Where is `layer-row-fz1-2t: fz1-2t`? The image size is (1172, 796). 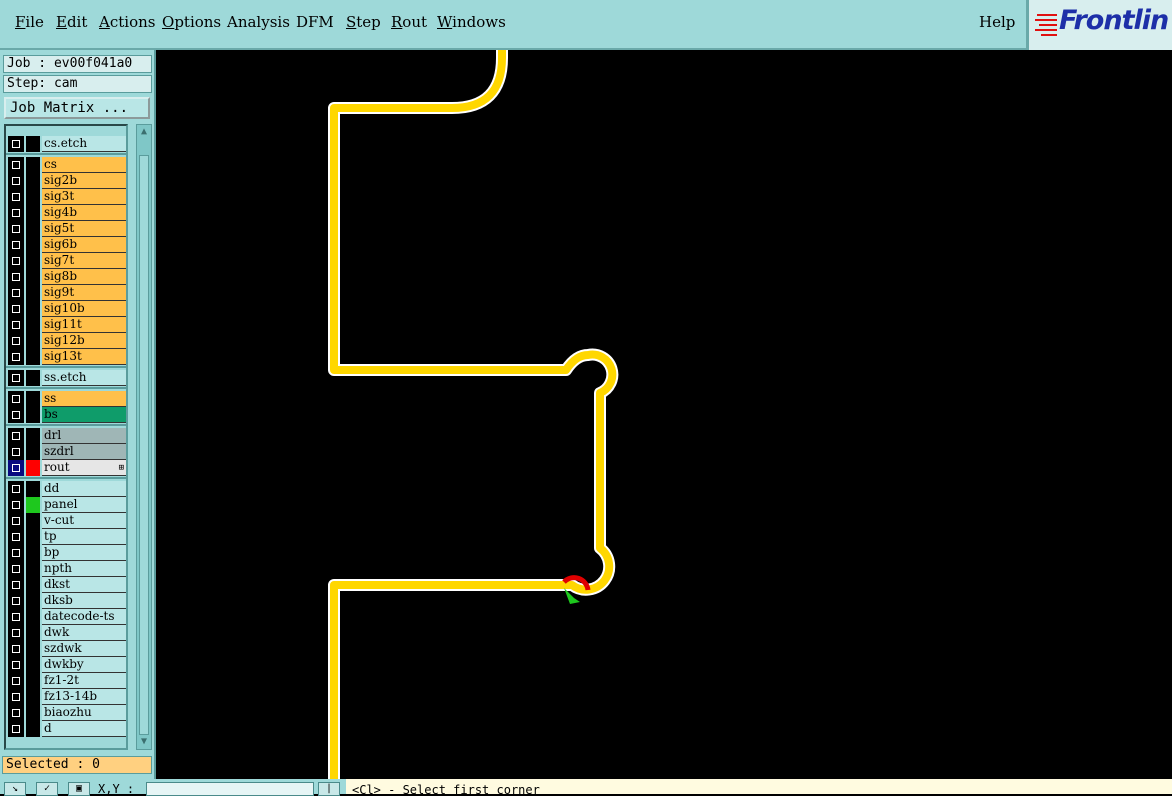 layer-row-fz1-2t: fz1-2t is located at coordinates (67, 681).